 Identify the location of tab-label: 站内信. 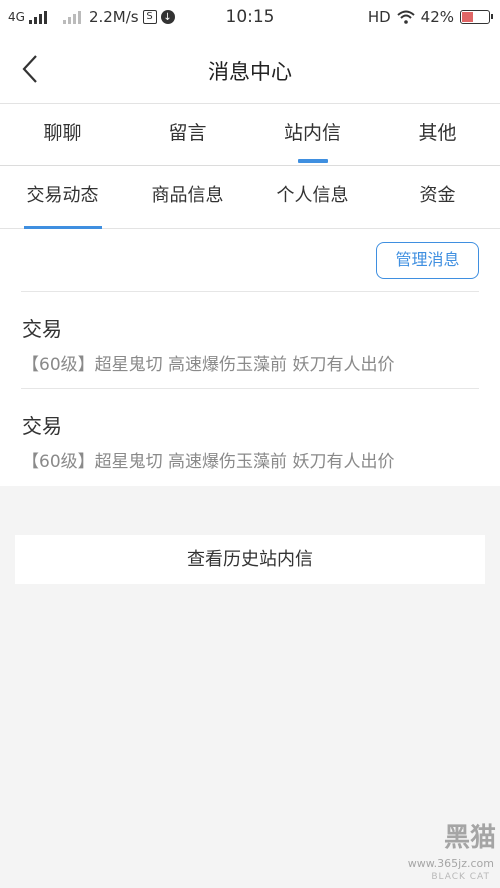
(312, 133).